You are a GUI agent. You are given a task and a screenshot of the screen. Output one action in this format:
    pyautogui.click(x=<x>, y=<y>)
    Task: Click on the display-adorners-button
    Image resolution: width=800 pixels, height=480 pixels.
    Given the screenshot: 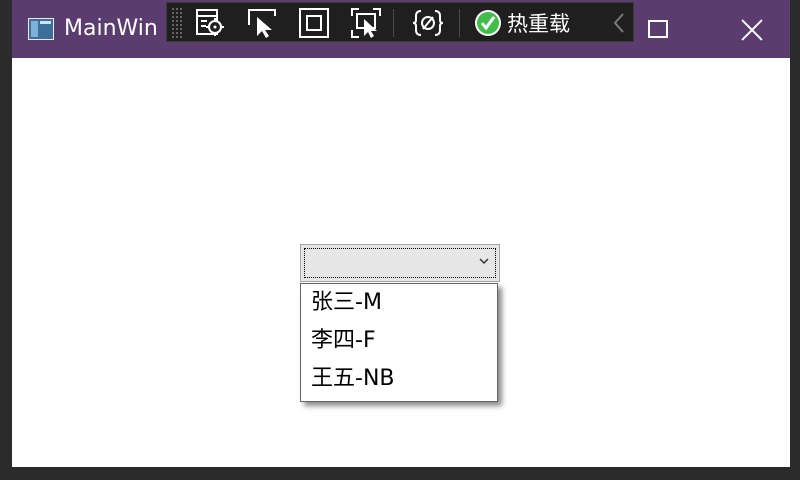 What is the action you would take?
    pyautogui.click(x=314, y=23)
    